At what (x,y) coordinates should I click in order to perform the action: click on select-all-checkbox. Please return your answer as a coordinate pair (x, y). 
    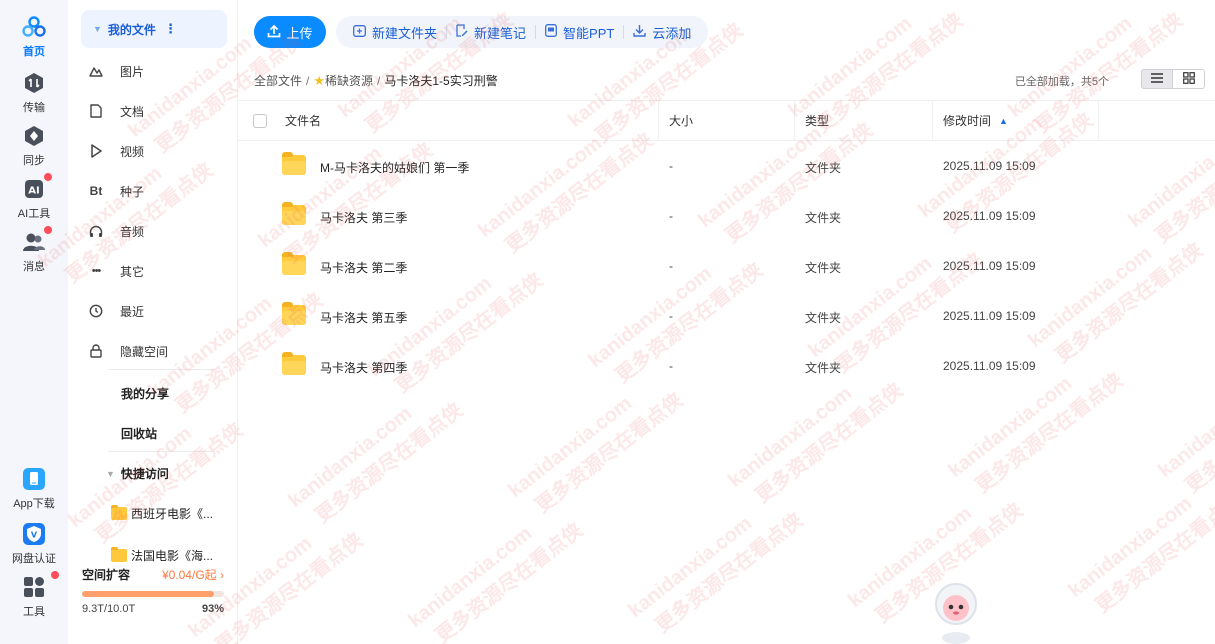
    Looking at the image, I should click on (260, 121).